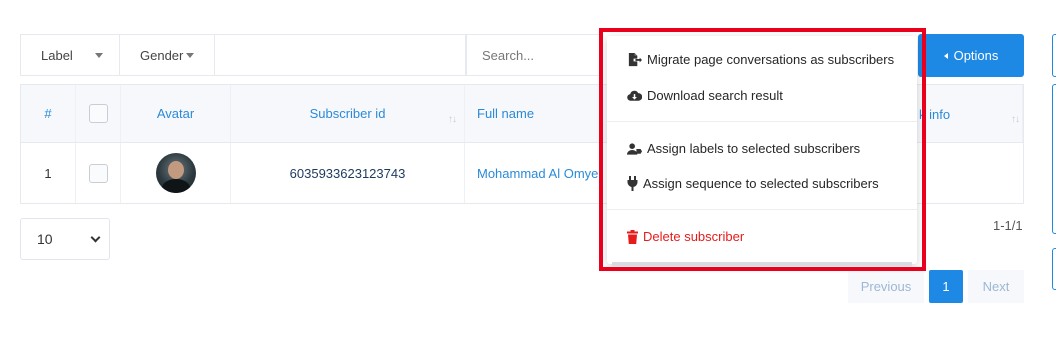 Image resolution: width=1056 pixels, height=352 pixels. What do you see at coordinates (762, 264) in the screenshot?
I see `menu-bottom-bar` at bounding box center [762, 264].